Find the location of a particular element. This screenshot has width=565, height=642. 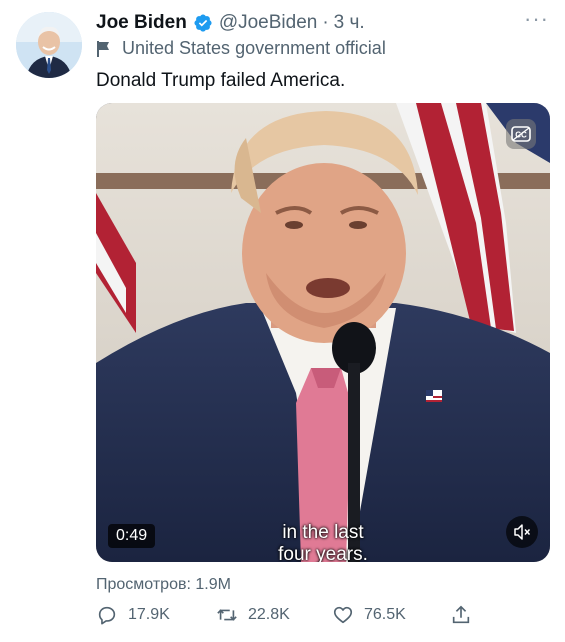

cc-glyph: CC is located at coordinates (521, 134).